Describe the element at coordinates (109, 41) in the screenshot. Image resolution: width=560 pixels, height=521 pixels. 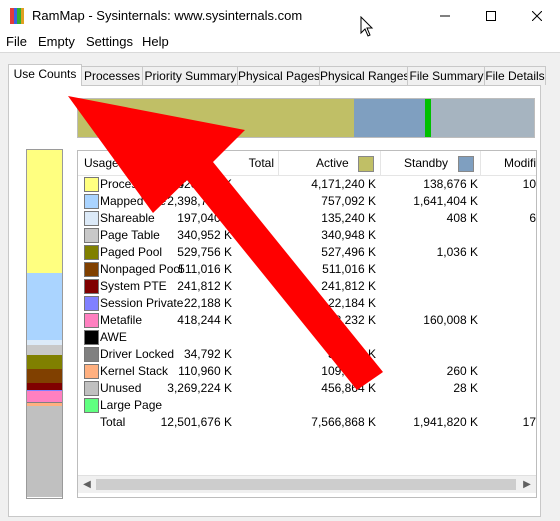
I see `menu-settings: Settings` at that location.